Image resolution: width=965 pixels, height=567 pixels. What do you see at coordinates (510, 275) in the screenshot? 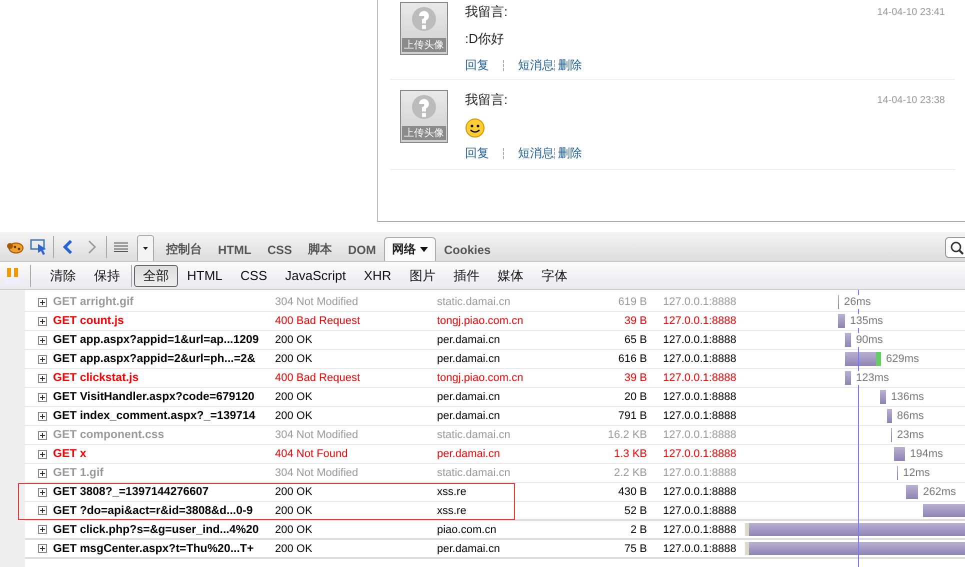
I see `filter-tab: 媒体` at bounding box center [510, 275].